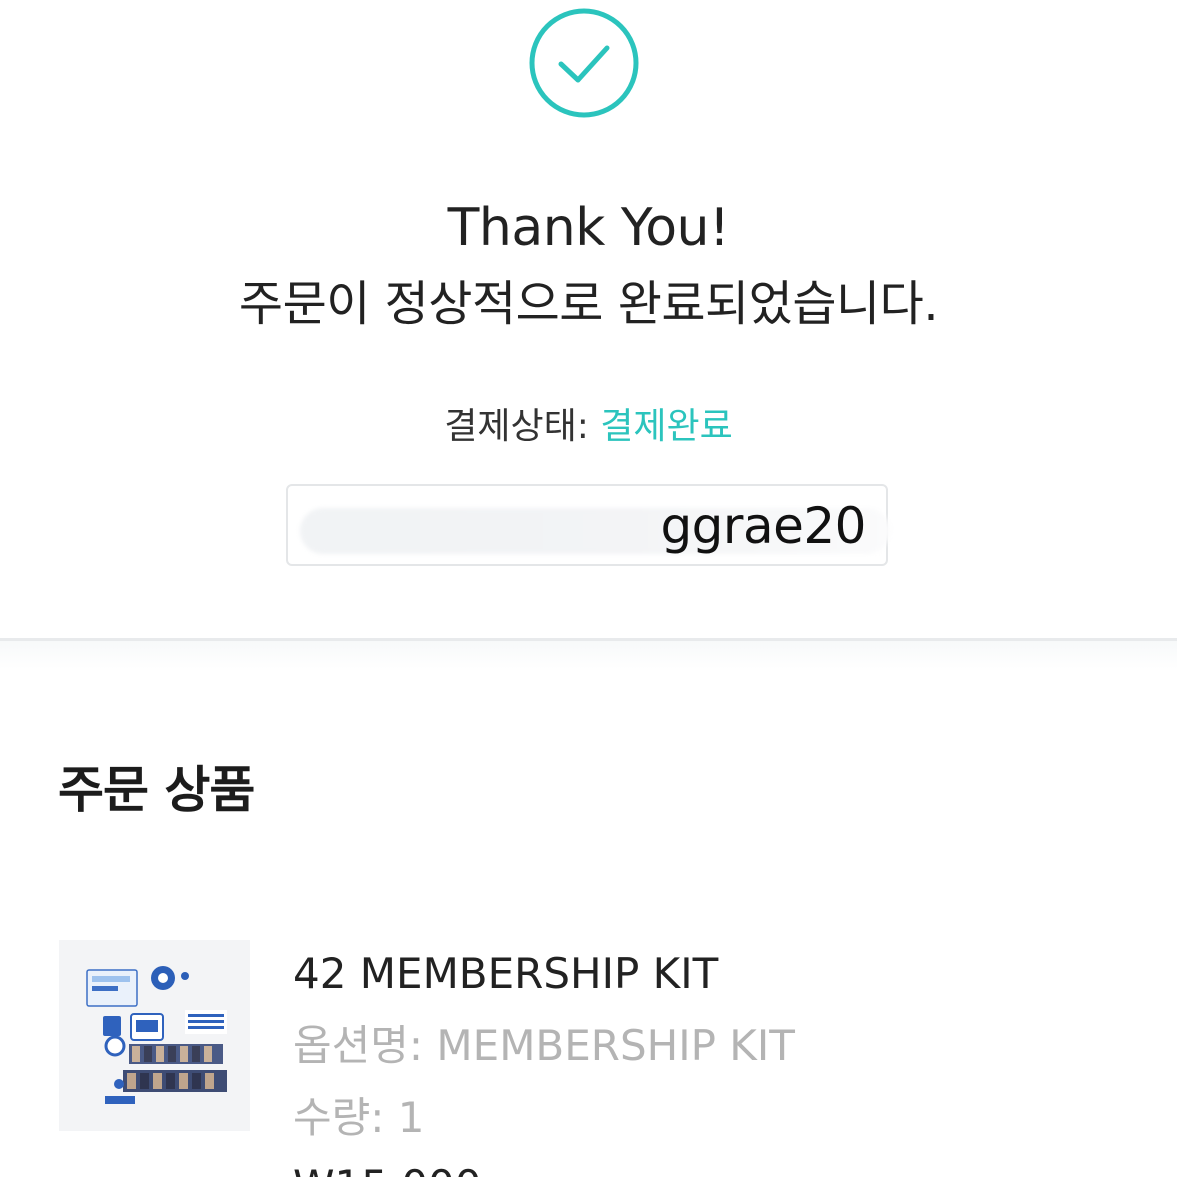 This screenshot has height=1177, width=1177. What do you see at coordinates (588, 655) in the screenshot?
I see `section-separator-band` at bounding box center [588, 655].